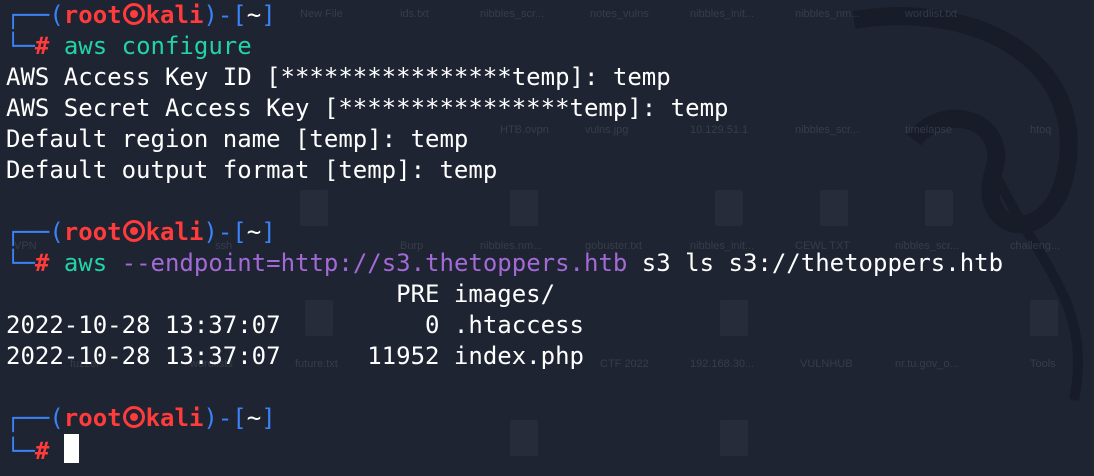 The height and width of the screenshot is (476, 1094). What do you see at coordinates (550, 449) in the screenshot?
I see `command-line: └─#` at bounding box center [550, 449].